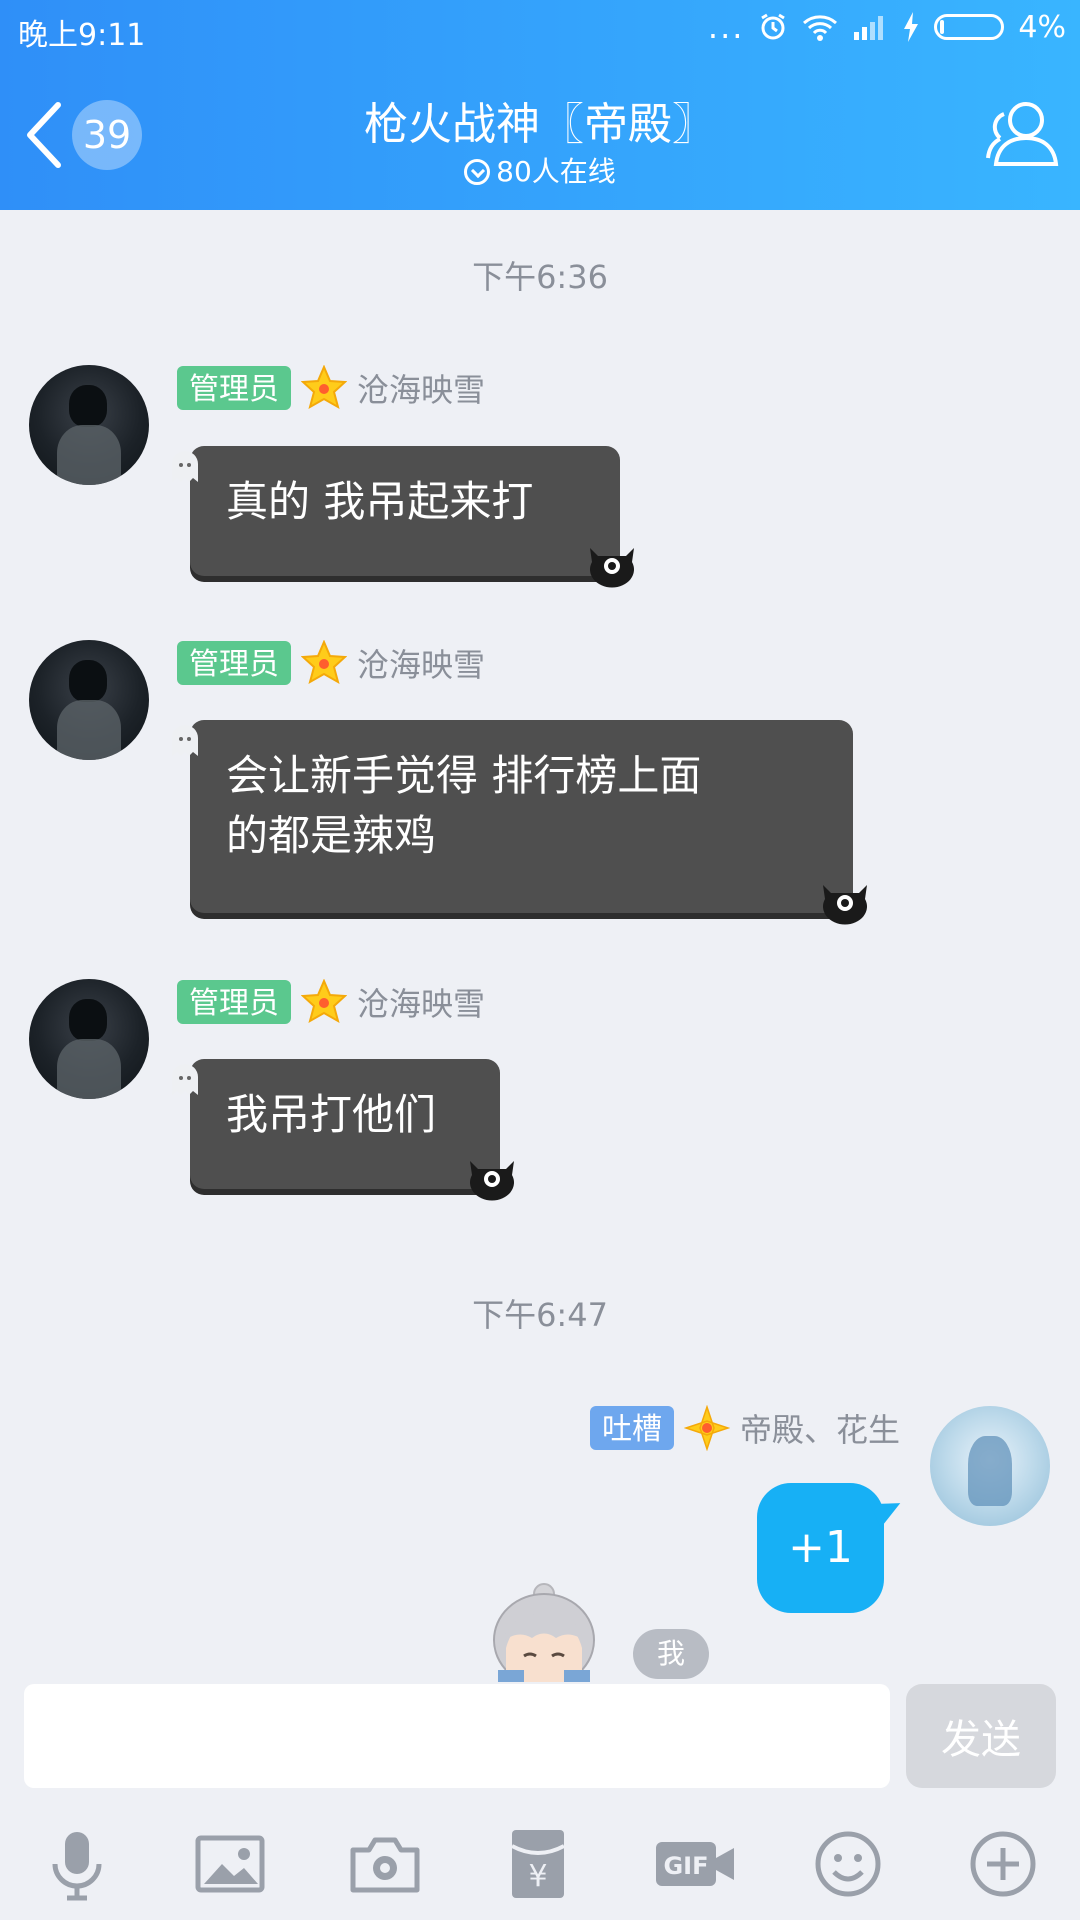 The height and width of the screenshot is (1920, 1080). I want to click on message-bubble: 会让新手觉得 排行榜上面 的都是辣鸡, so click(519, 822).